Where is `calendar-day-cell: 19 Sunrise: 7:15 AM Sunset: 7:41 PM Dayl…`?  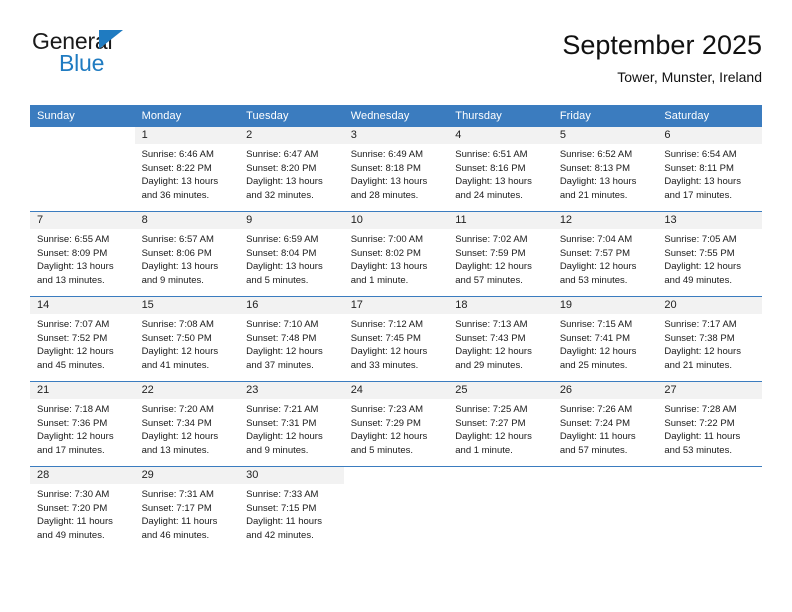 calendar-day-cell: 19 Sunrise: 7:15 AM Sunset: 7:41 PM Dayl… is located at coordinates (605, 339).